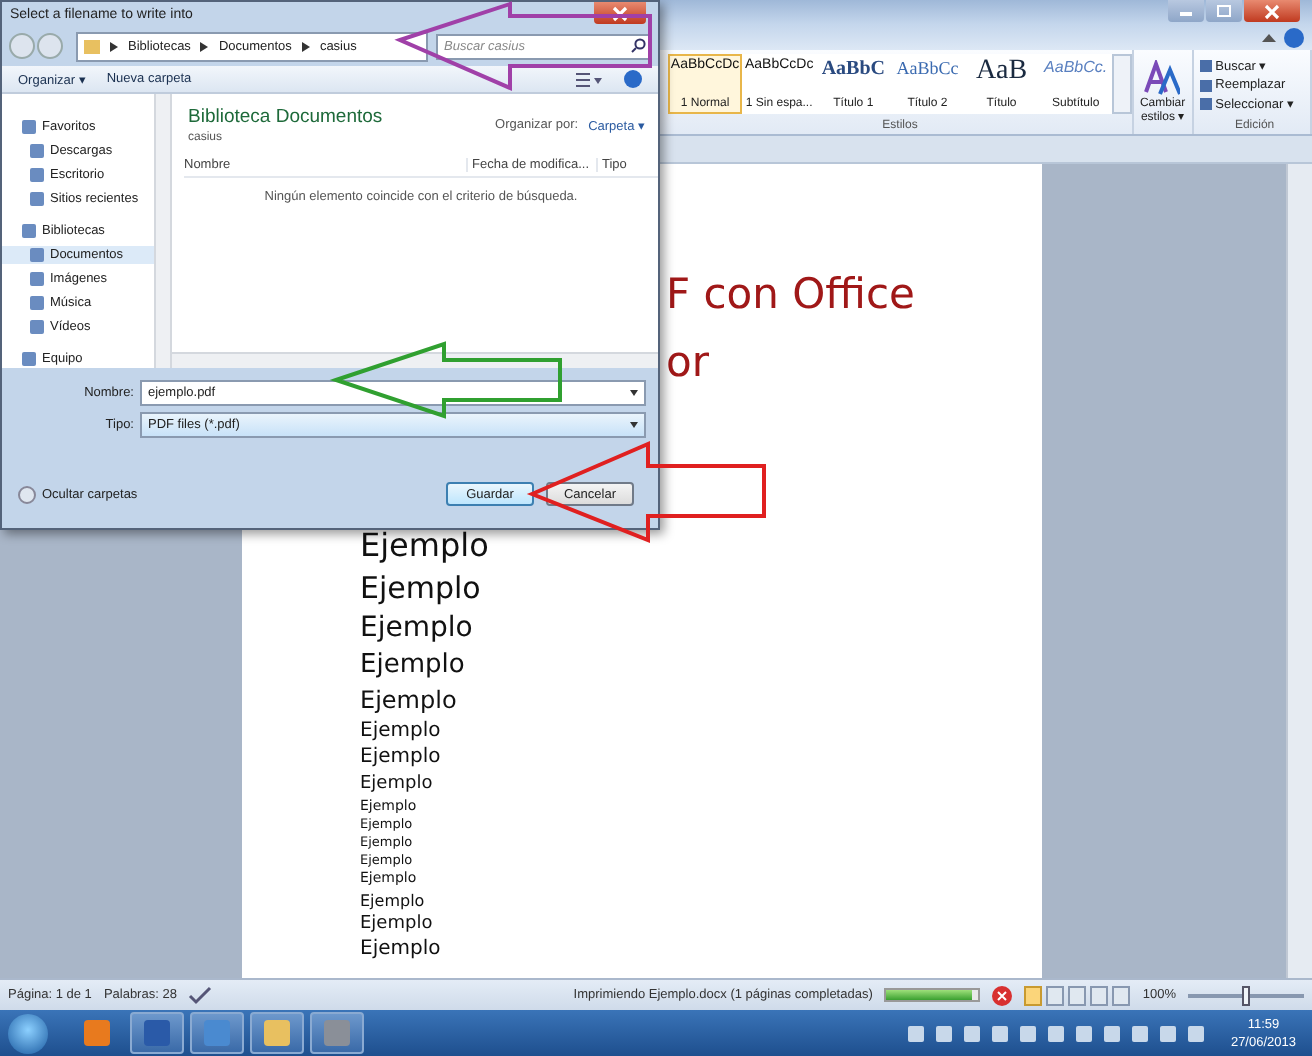 This screenshot has width=1312, height=1056. Describe the element at coordinates (28, 1033) in the screenshot. I see `start-button` at that location.